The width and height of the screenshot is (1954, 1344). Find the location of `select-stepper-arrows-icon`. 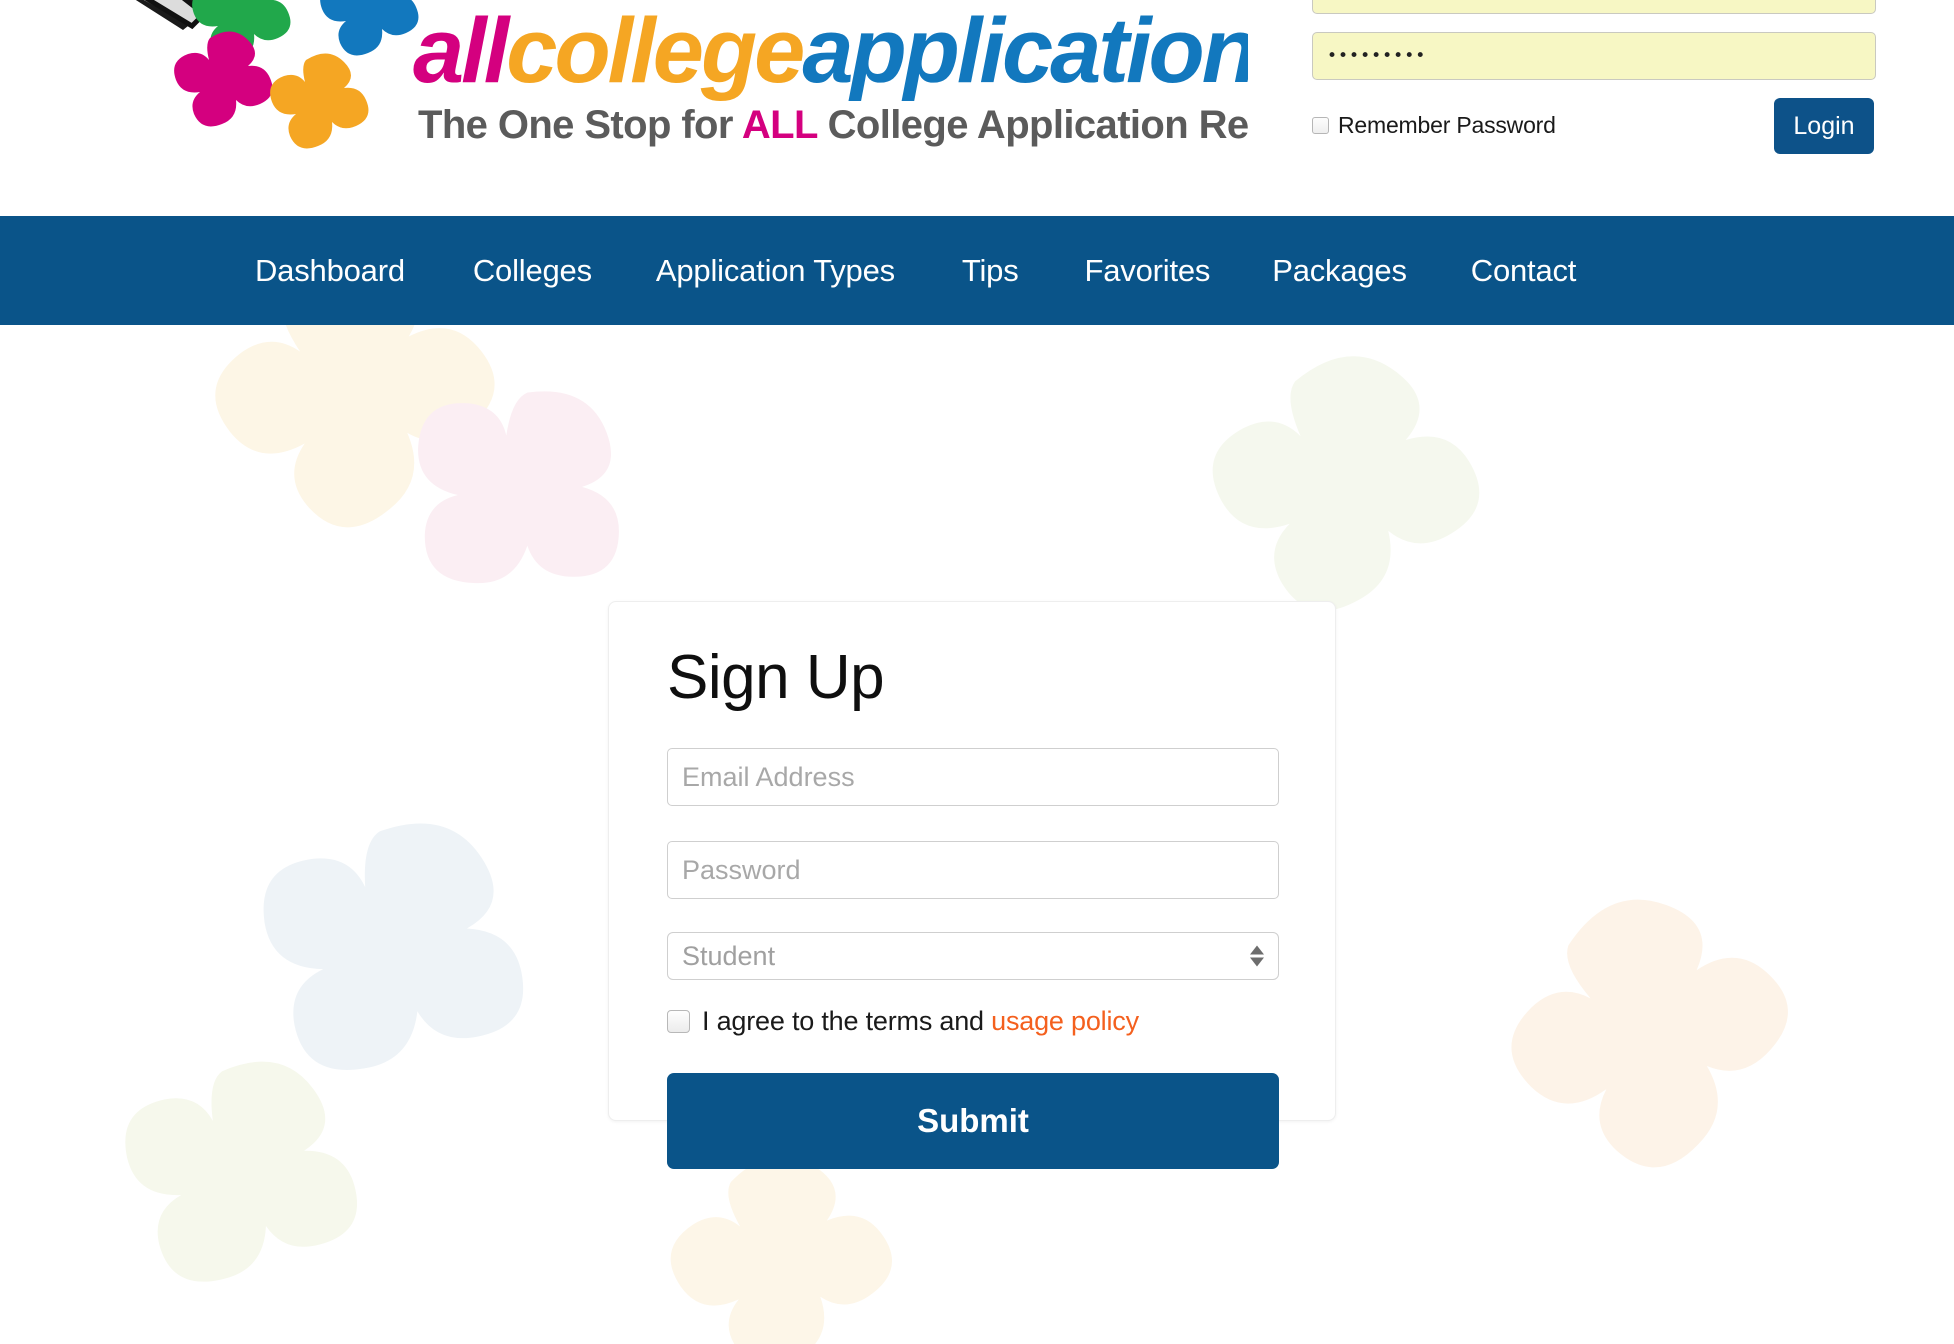

select-stepper-arrows-icon is located at coordinates (1257, 956).